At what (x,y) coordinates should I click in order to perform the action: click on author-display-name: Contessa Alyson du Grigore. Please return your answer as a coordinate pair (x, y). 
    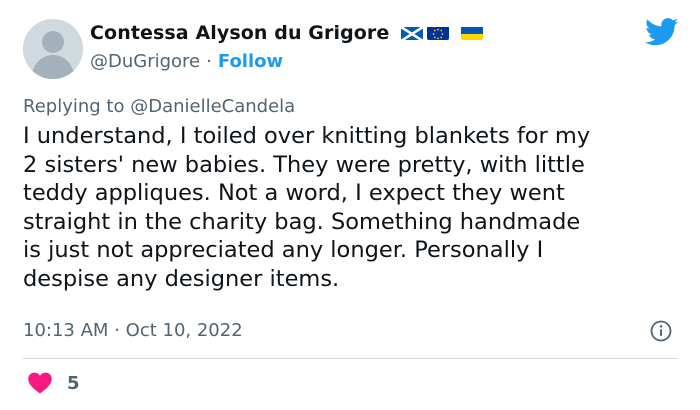
    Looking at the image, I should click on (239, 33).